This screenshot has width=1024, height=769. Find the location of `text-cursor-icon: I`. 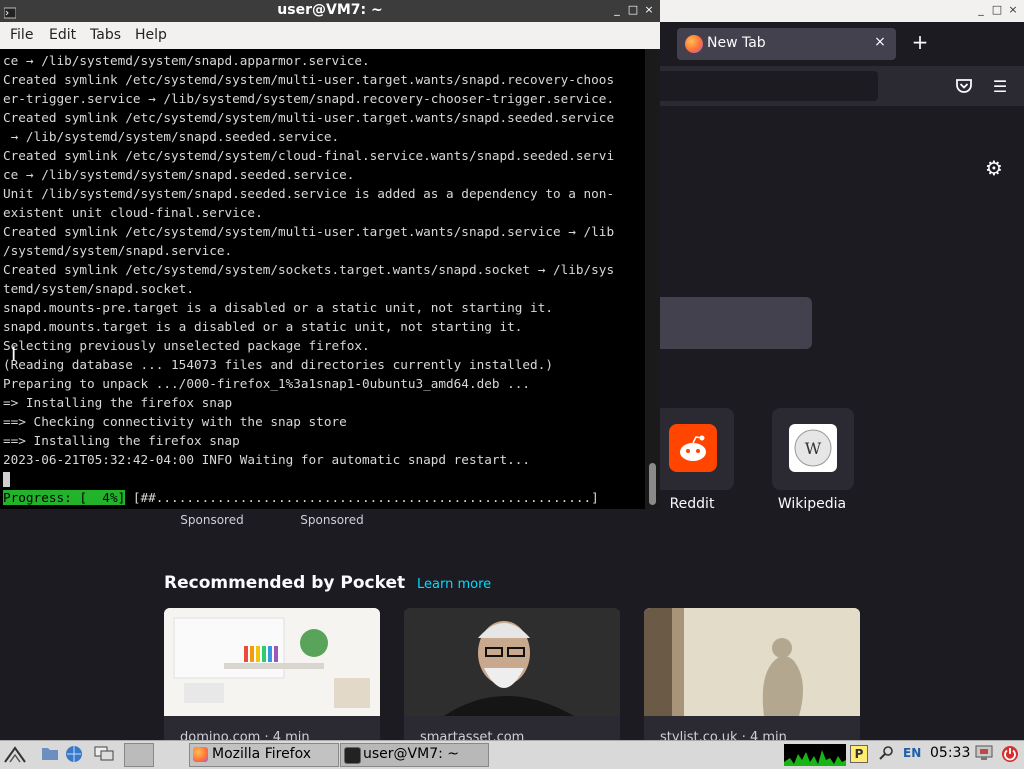

text-cursor-icon: I is located at coordinates (14, 354).